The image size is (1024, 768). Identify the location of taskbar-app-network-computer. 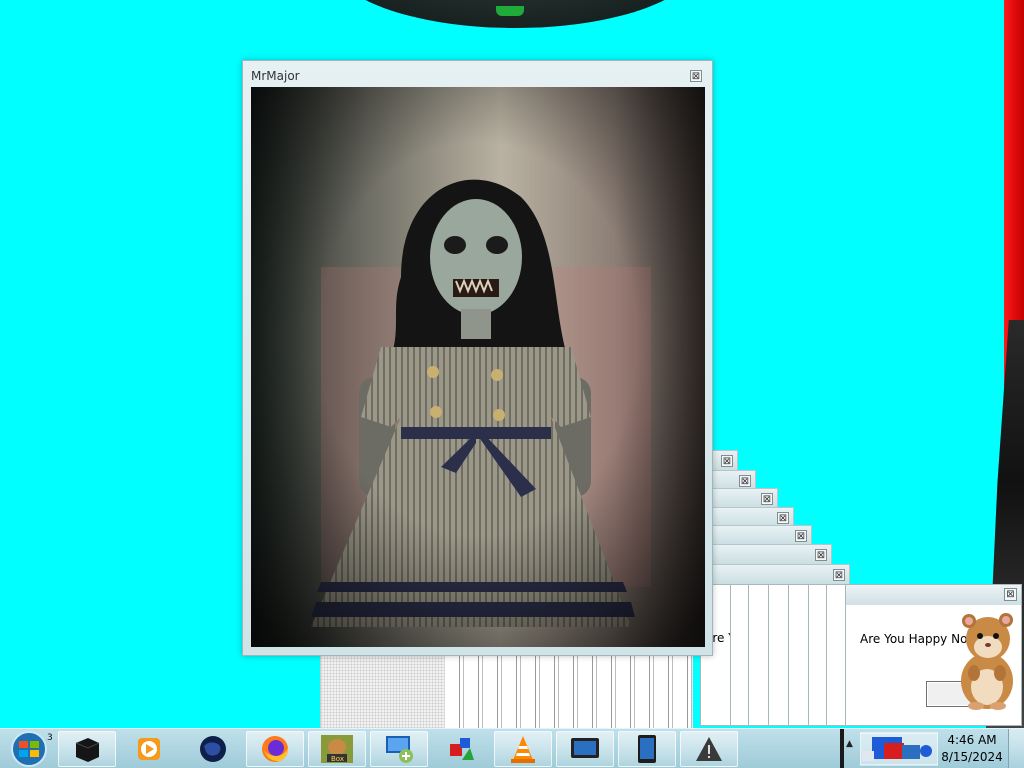
(399, 749).